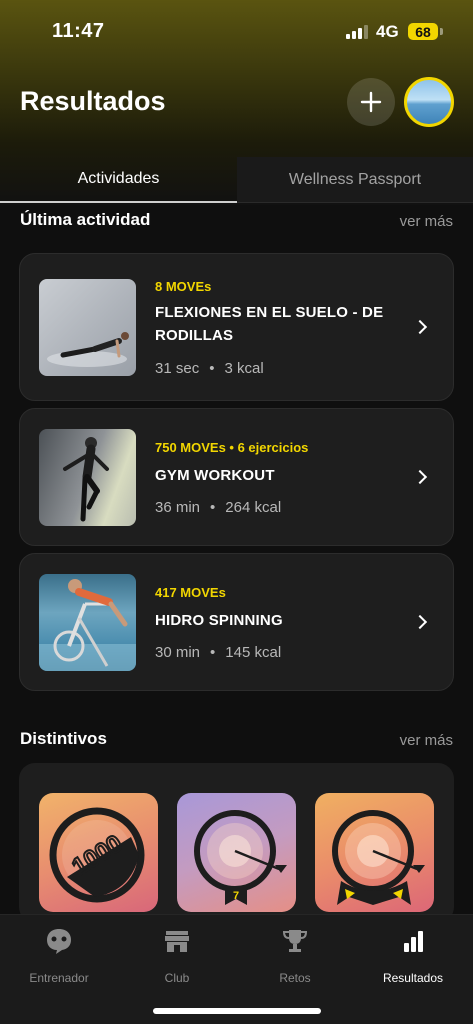  I want to click on nav-retos: Retos, so click(295, 956).